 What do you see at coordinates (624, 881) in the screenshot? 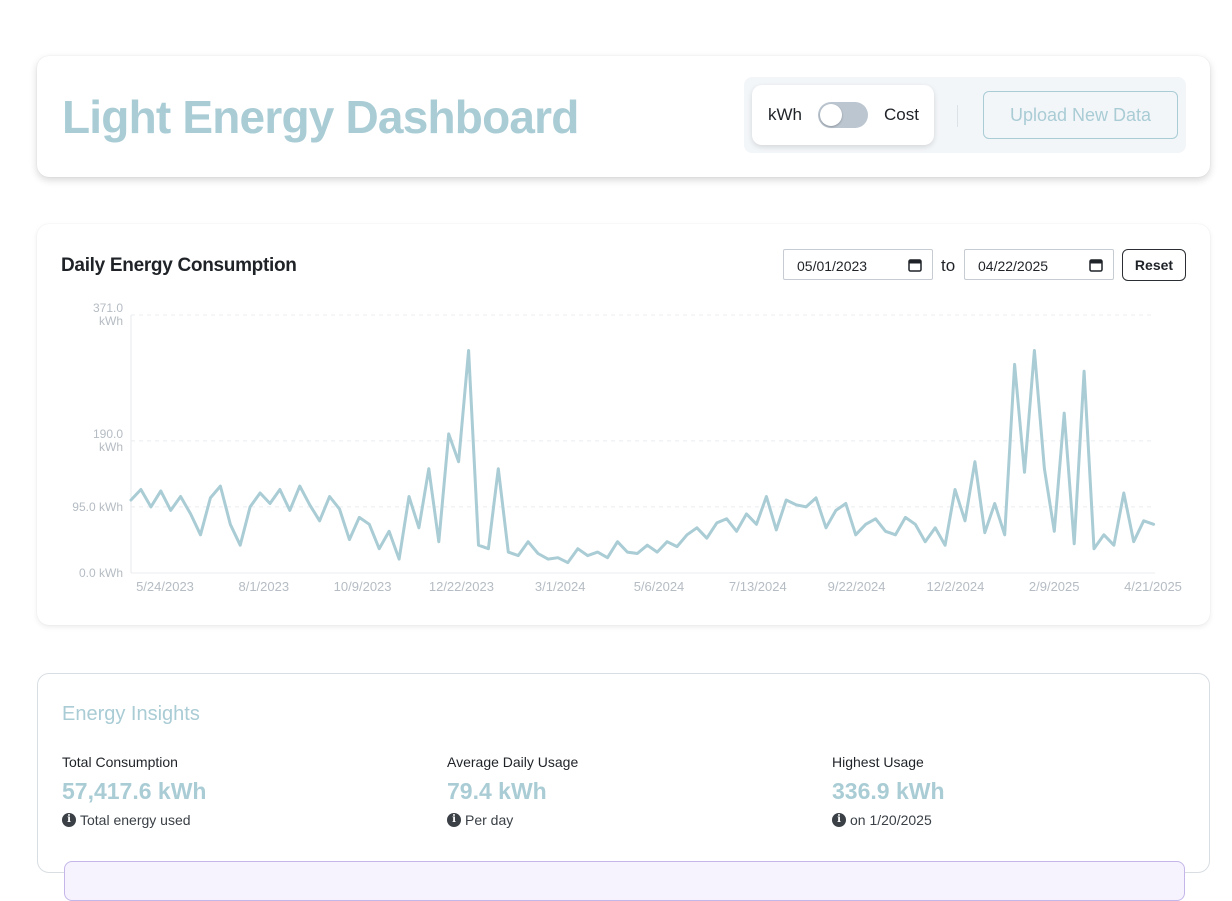
I see `insights-alert-strip` at bounding box center [624, 881].